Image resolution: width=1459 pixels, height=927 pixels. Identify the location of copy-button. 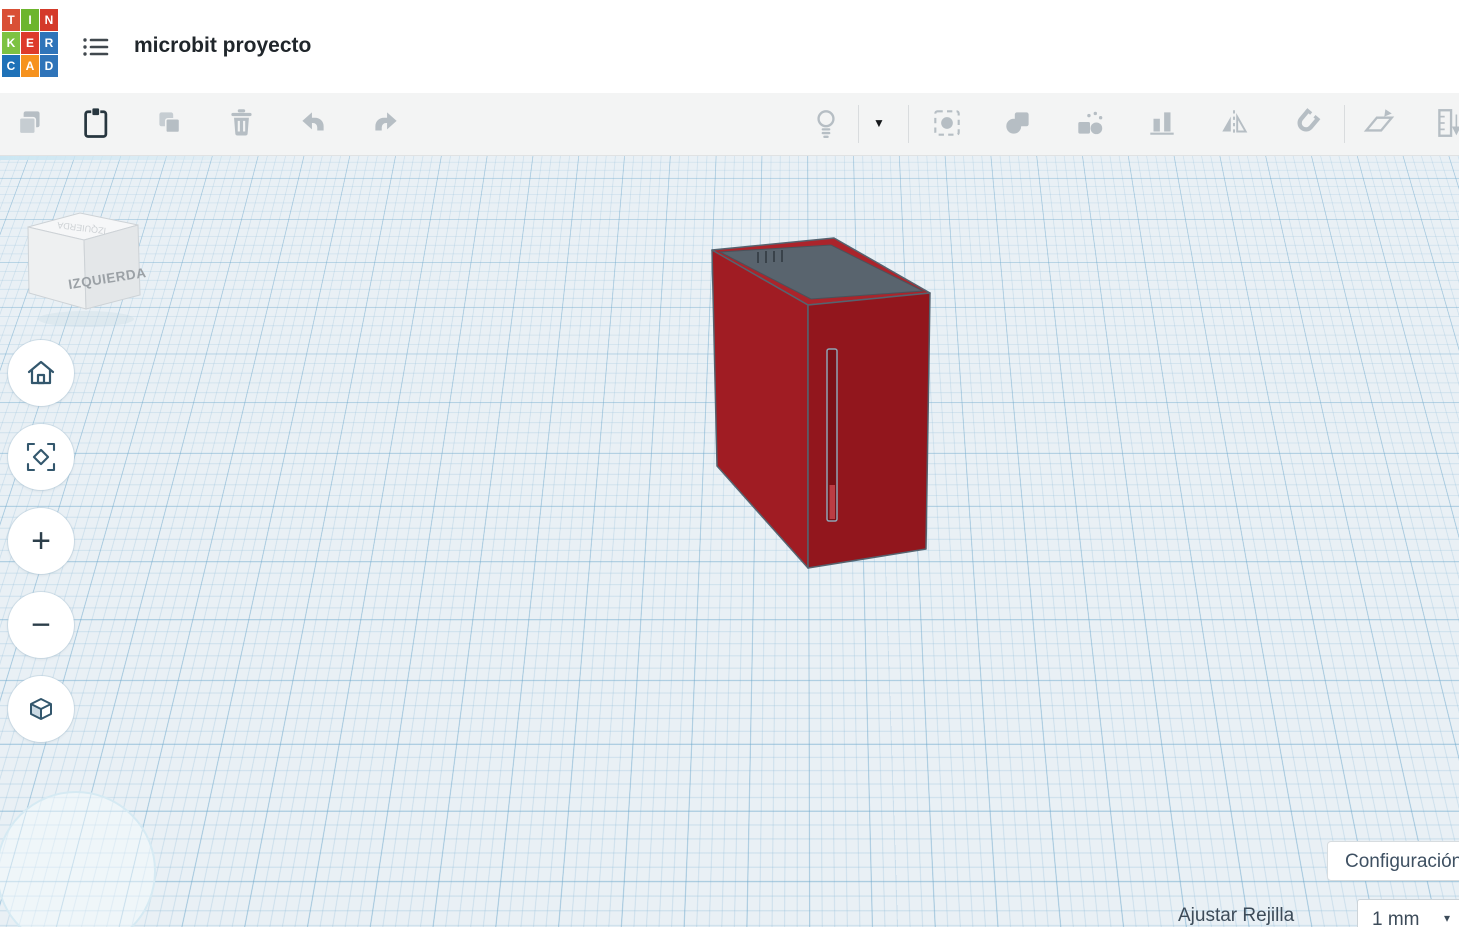
(30, 123).